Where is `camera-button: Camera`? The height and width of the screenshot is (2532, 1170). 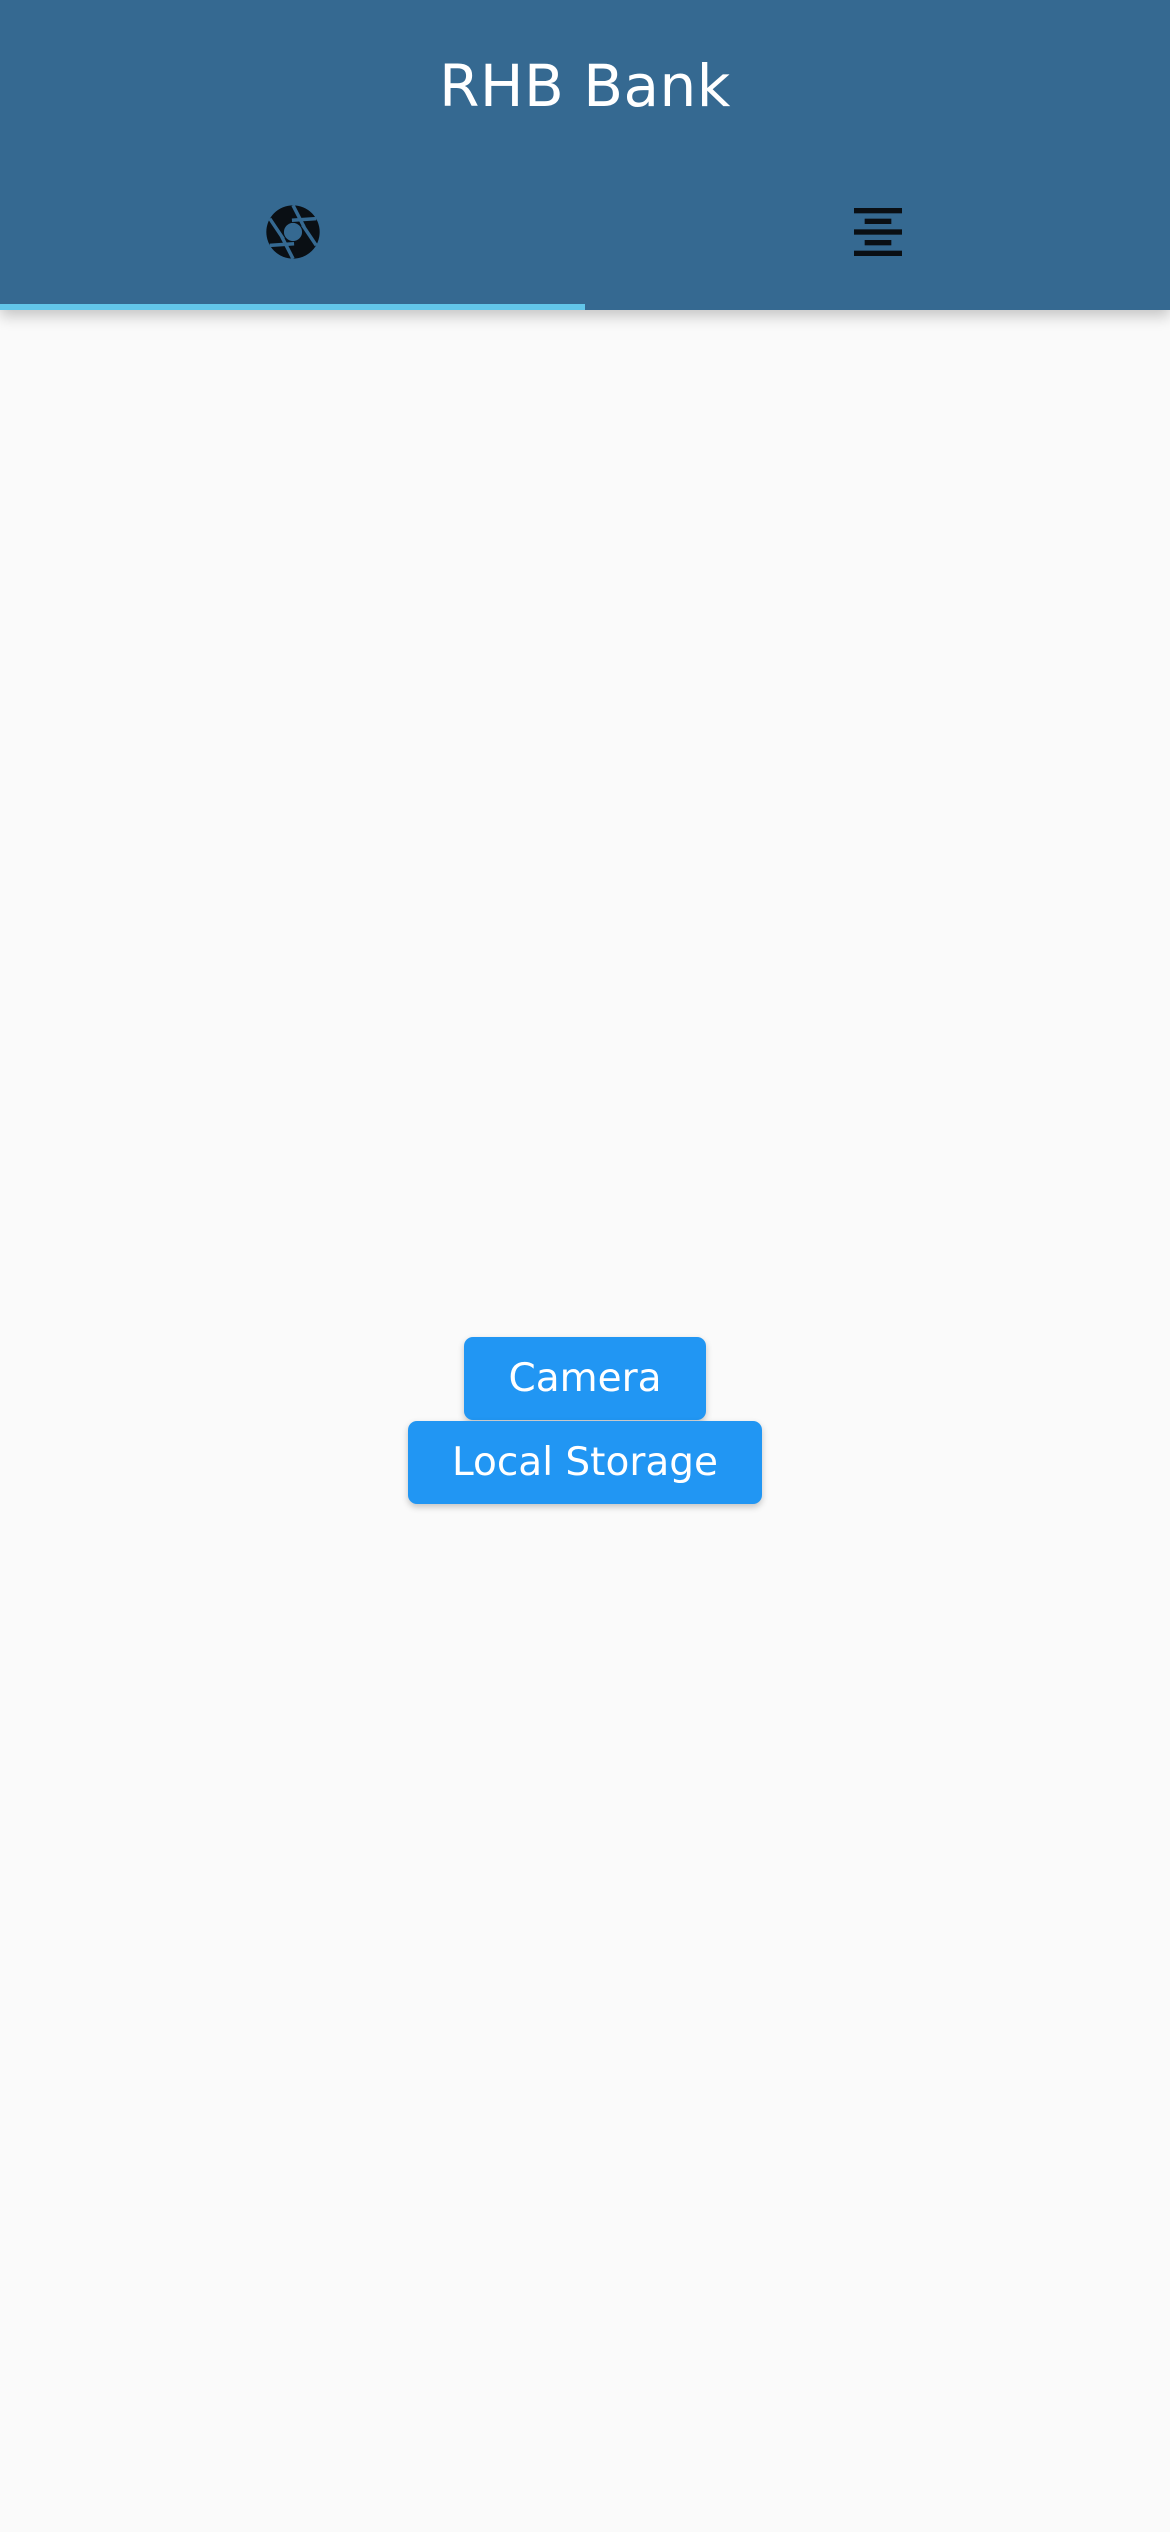
camera-button: Camera is located at coordinates (585, 1378).